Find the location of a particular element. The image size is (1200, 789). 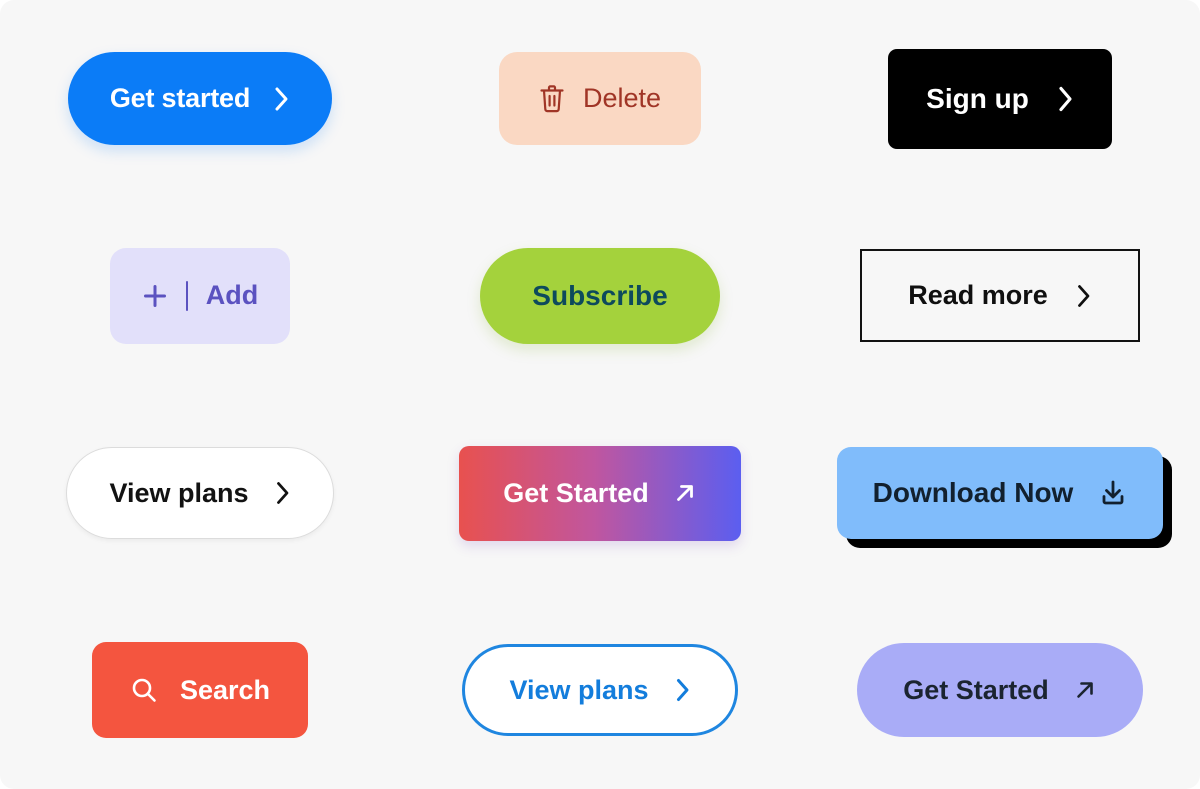

view-plans-blue-button: View plans is located at coordinates (600, 690).